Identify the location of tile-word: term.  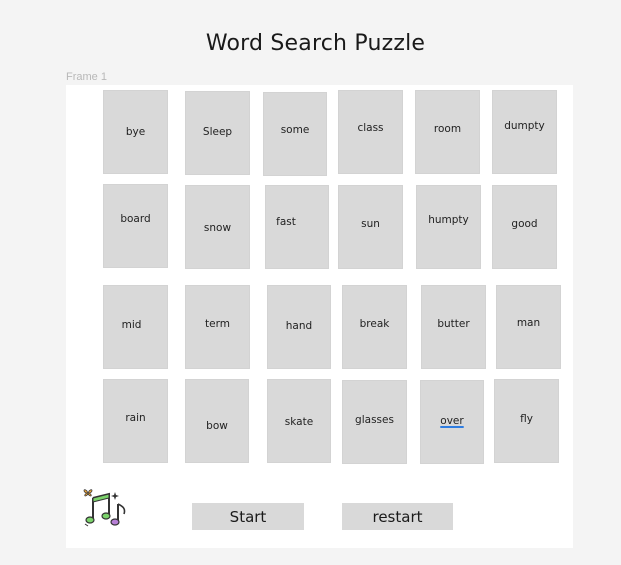
(217, 324).